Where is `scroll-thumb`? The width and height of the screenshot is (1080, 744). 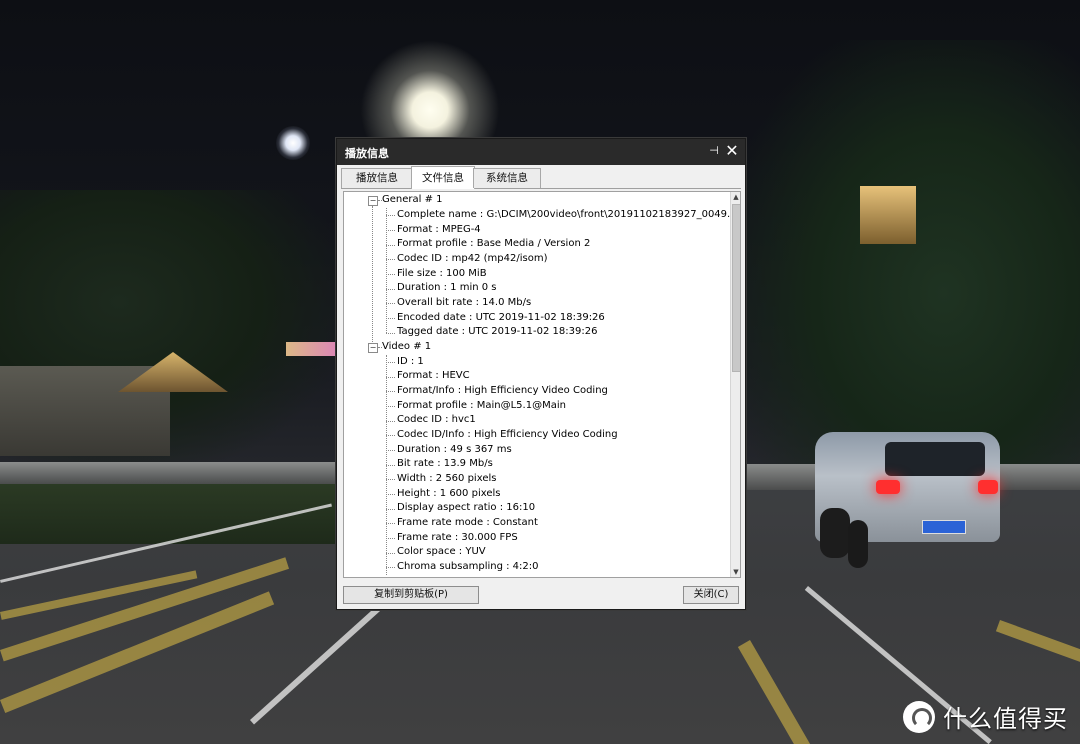 scroll-thumb is located at coordinates (736, 288).